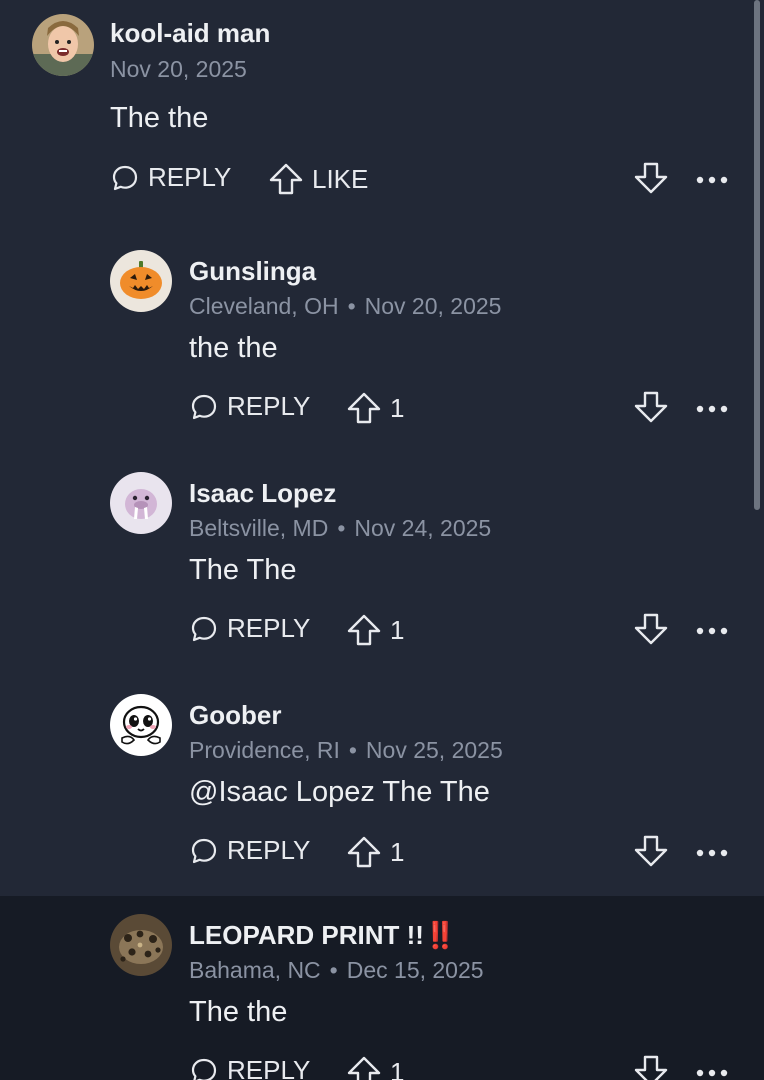  What do you see at coordinates (434, 750) in the screenshot?
I see `comment-date: Nov 25, 2025` at bounding box center [434, 750].